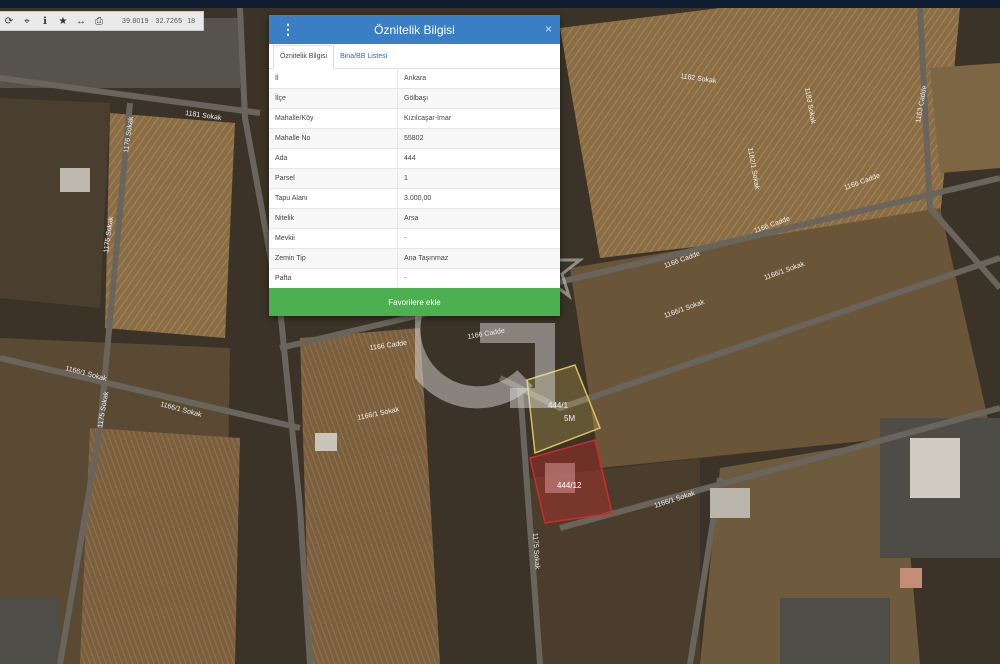  Describe the element at coordinates (478, 178) in the screenshot. I see `attribute-value: 1` at that location.